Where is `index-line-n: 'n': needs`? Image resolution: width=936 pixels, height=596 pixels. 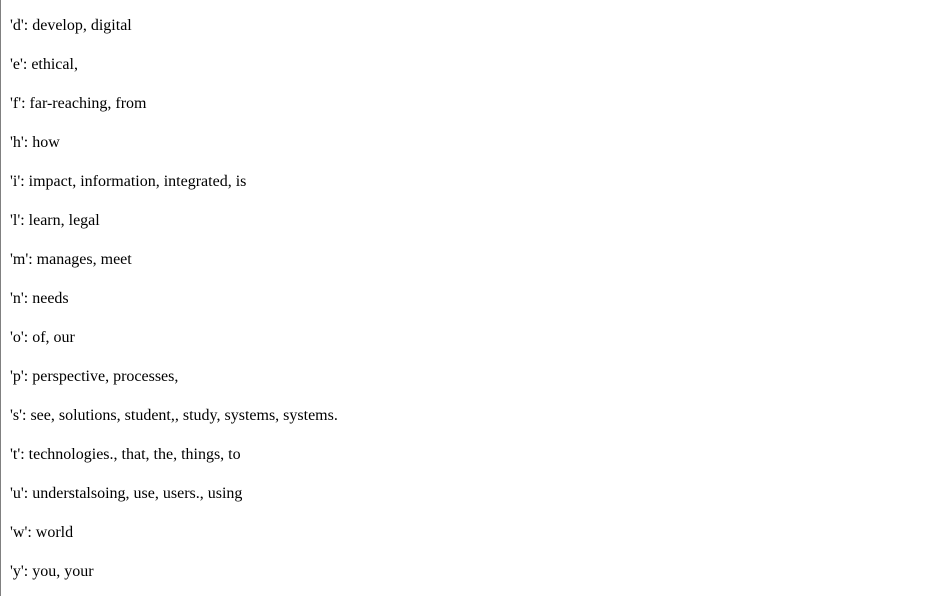
index-line-n: 'n': needs is located at coordinates (39, 298).